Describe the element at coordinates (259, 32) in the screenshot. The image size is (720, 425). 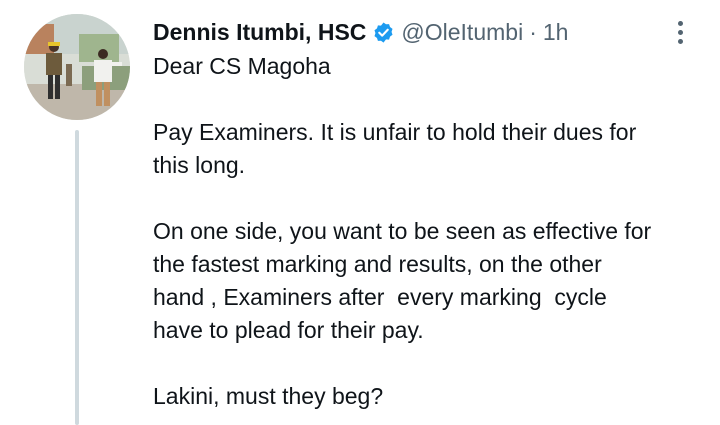
I see `author-name: Dennis Itumbi, HSC` at that location.